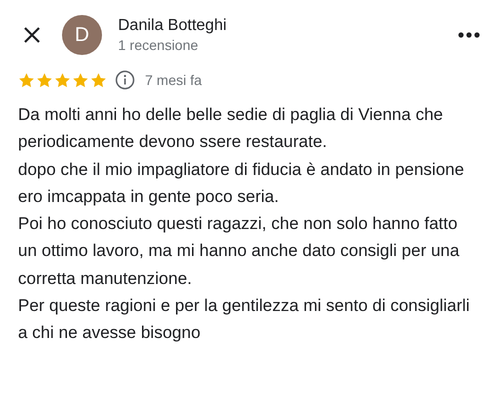 The image size is (500, 400). I want to click on more-options-button, so click(469, 35).